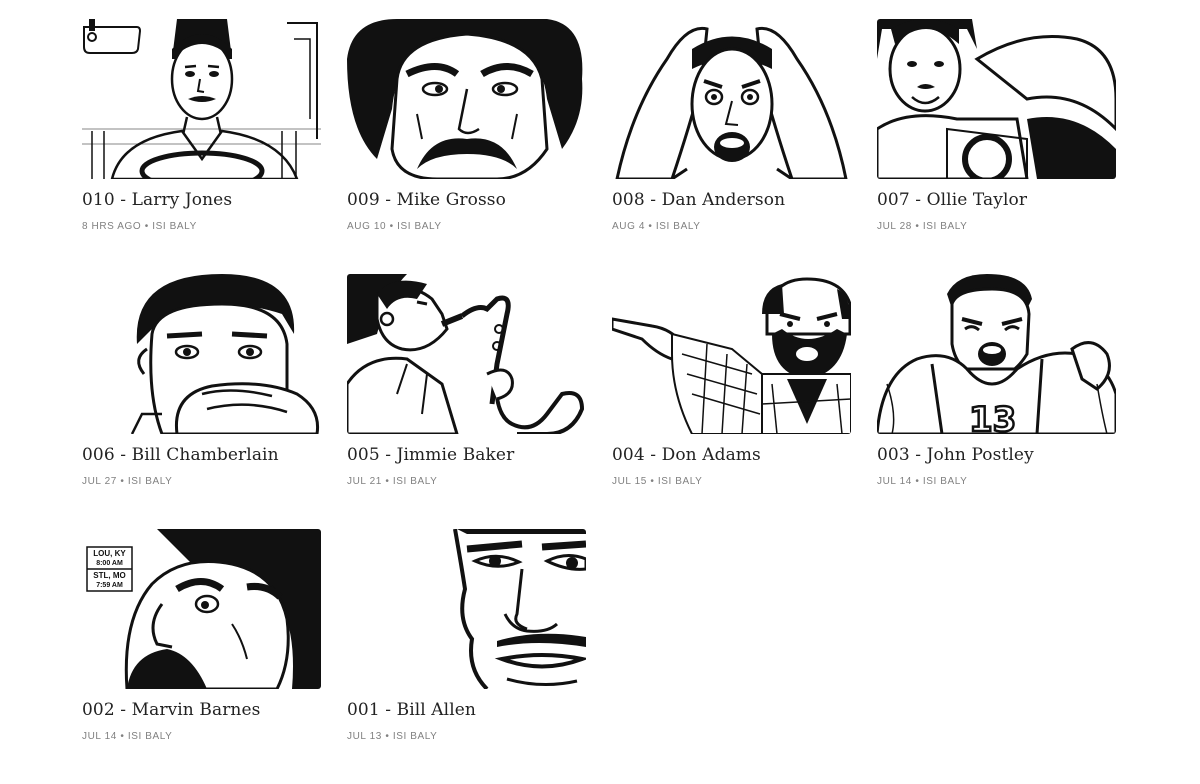 The width and height of the screenshot is (1200, 784). I want to click on post-date: AUG 10, so click(367, 226).